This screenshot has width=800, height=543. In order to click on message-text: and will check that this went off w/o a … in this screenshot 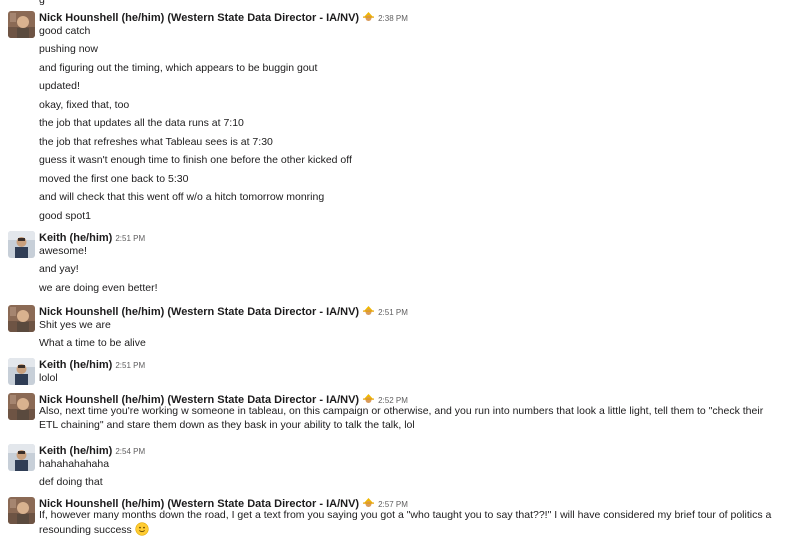, I will do `click(182, 197)`.